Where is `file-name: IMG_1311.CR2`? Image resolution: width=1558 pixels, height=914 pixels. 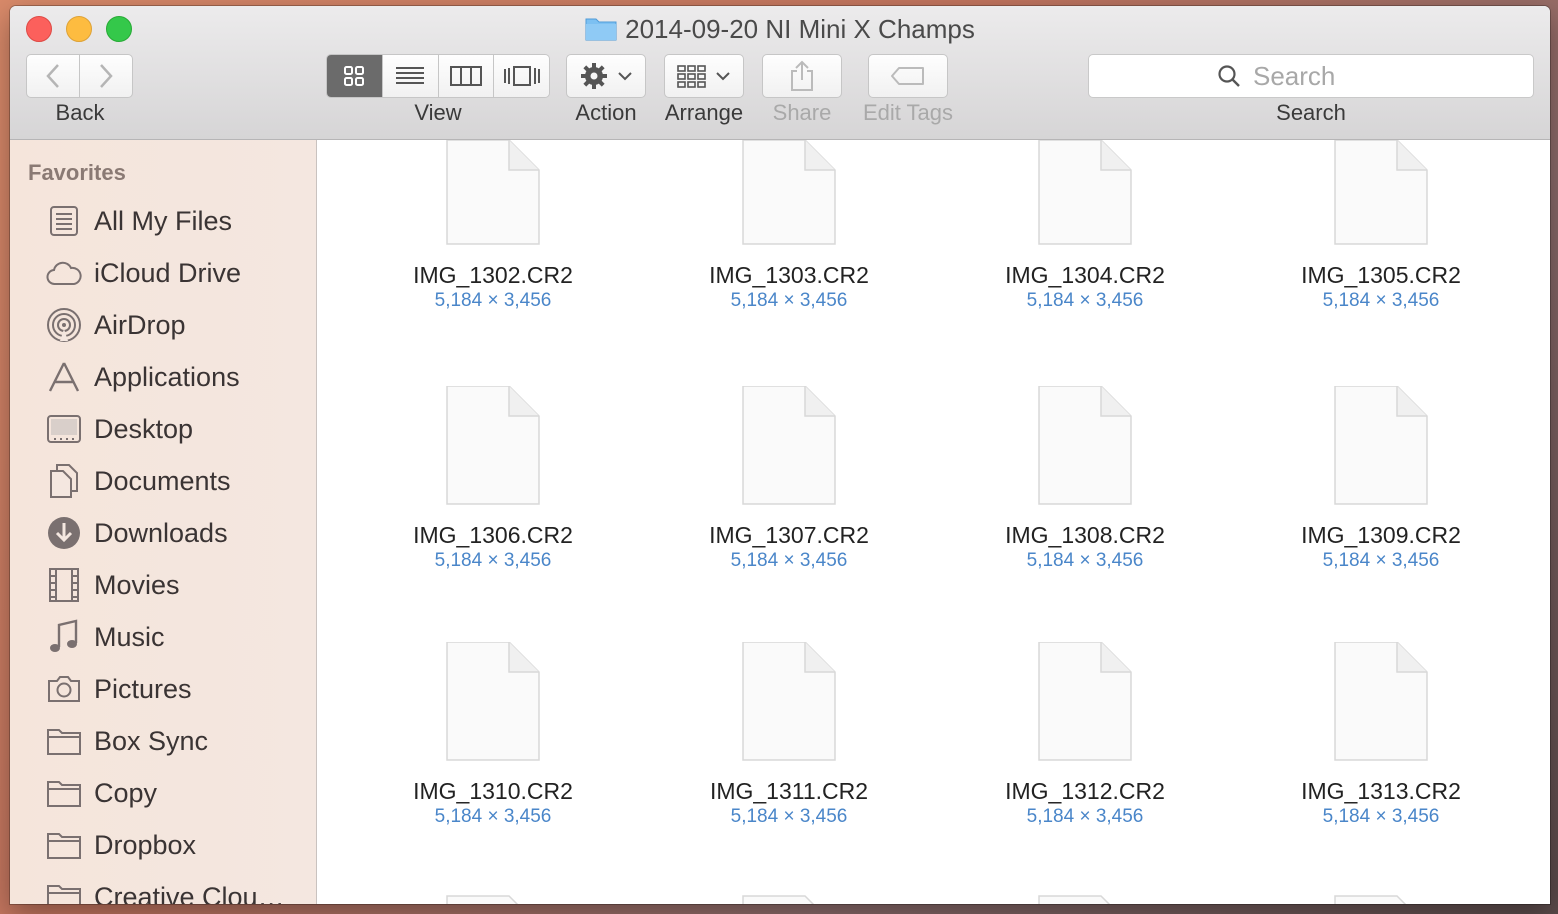
file-name: IMG_1311.CR2 is located at coordinates (789, 791).